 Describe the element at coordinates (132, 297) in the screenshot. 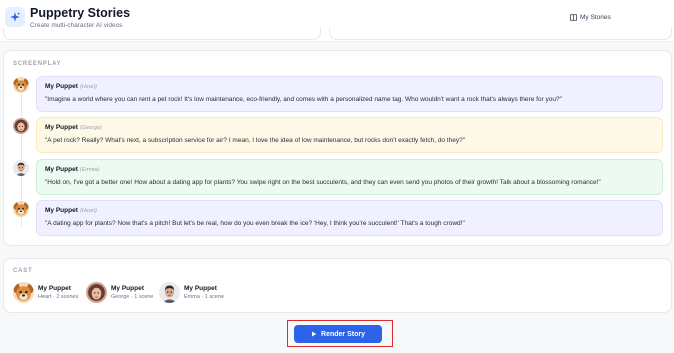

I see `cast-member-meta: George · 1 scene` at that location.